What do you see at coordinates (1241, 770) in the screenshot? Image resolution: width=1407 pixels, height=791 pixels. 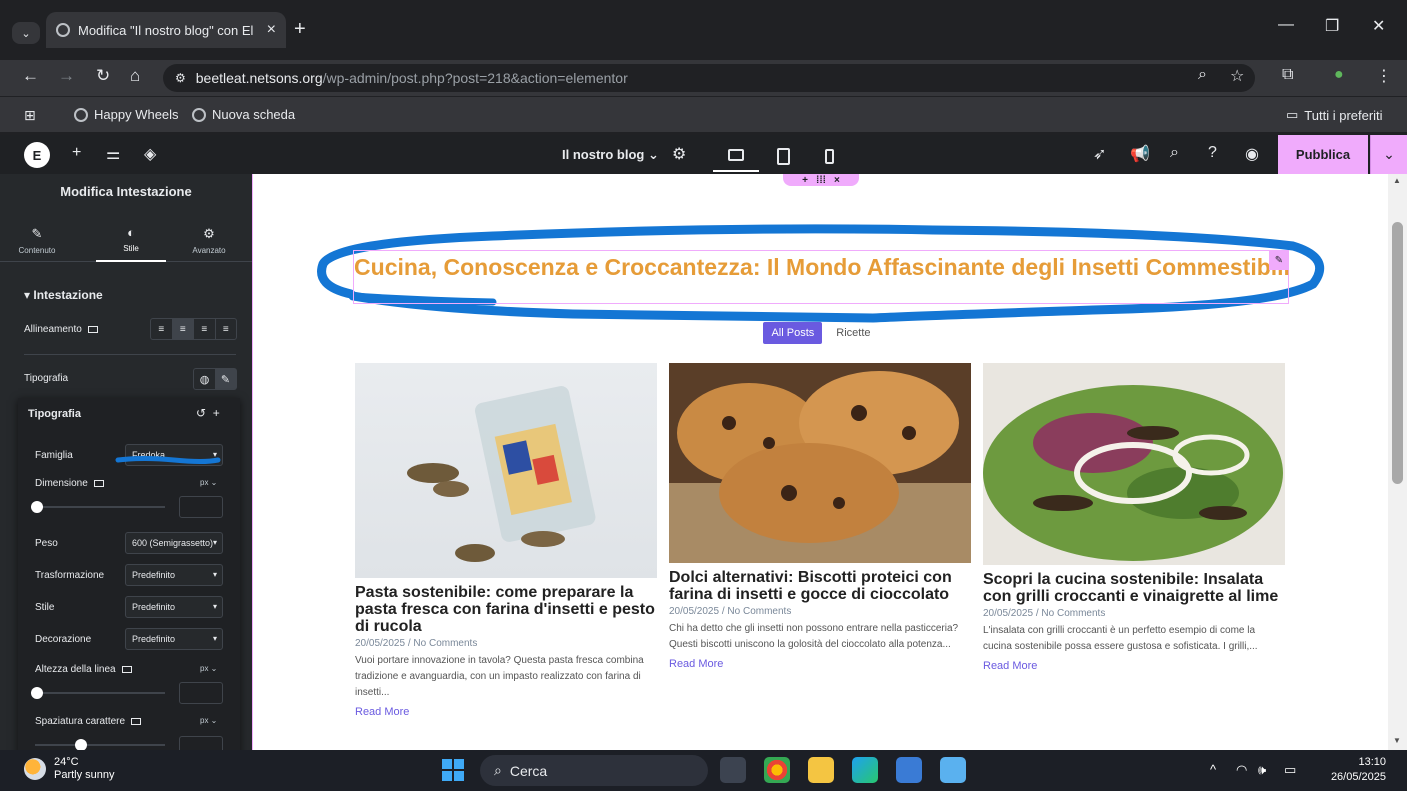 I see `wifi-icon: ◠` at bounding box center [1241, 770].